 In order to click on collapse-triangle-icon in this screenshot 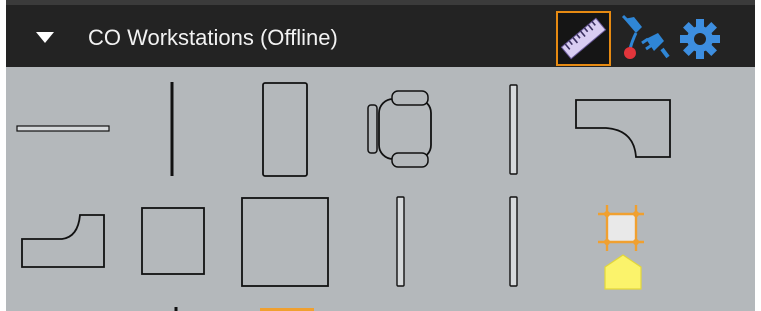, I will do `click(45, 38)`.